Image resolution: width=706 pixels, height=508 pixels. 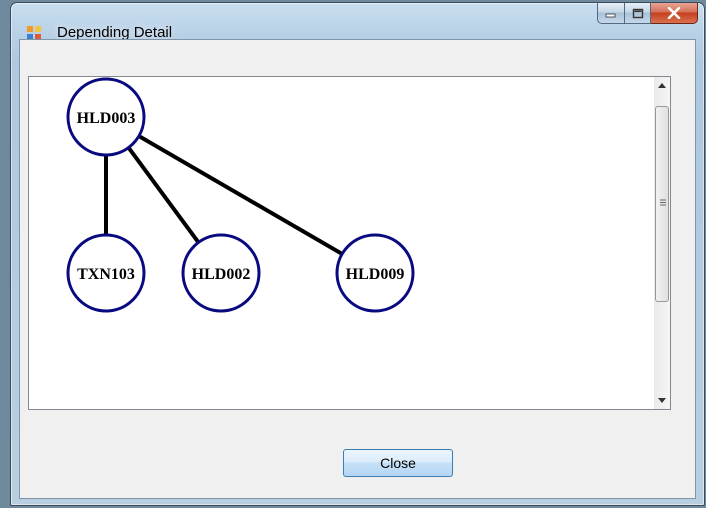 I want to click on close-button: Close, so click(x=398, y=463).